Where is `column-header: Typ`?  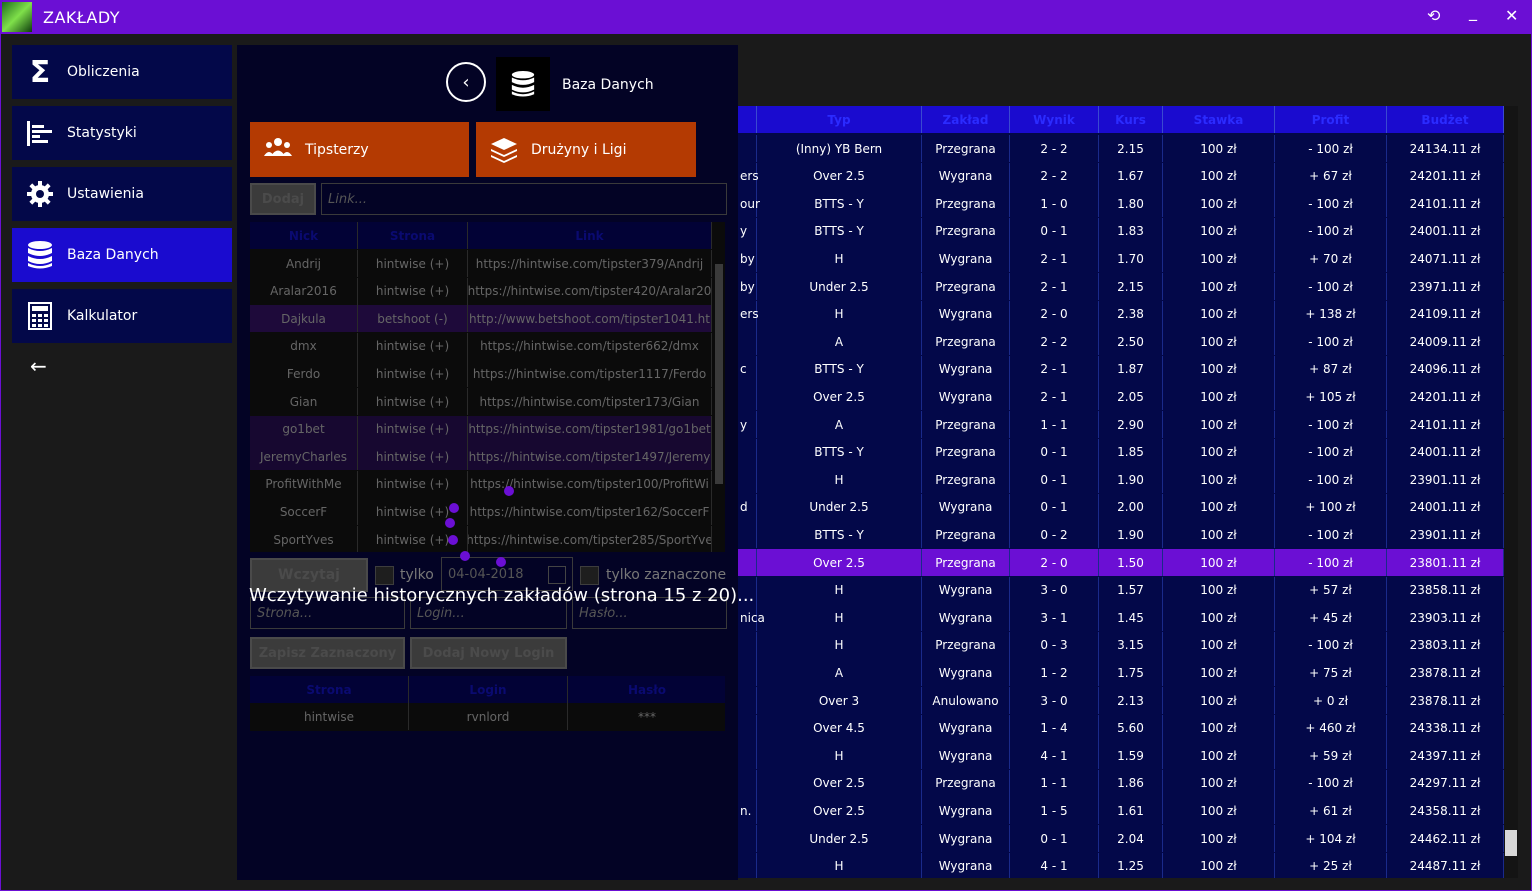
column-header: Typ is located at coordinates (839, 119).